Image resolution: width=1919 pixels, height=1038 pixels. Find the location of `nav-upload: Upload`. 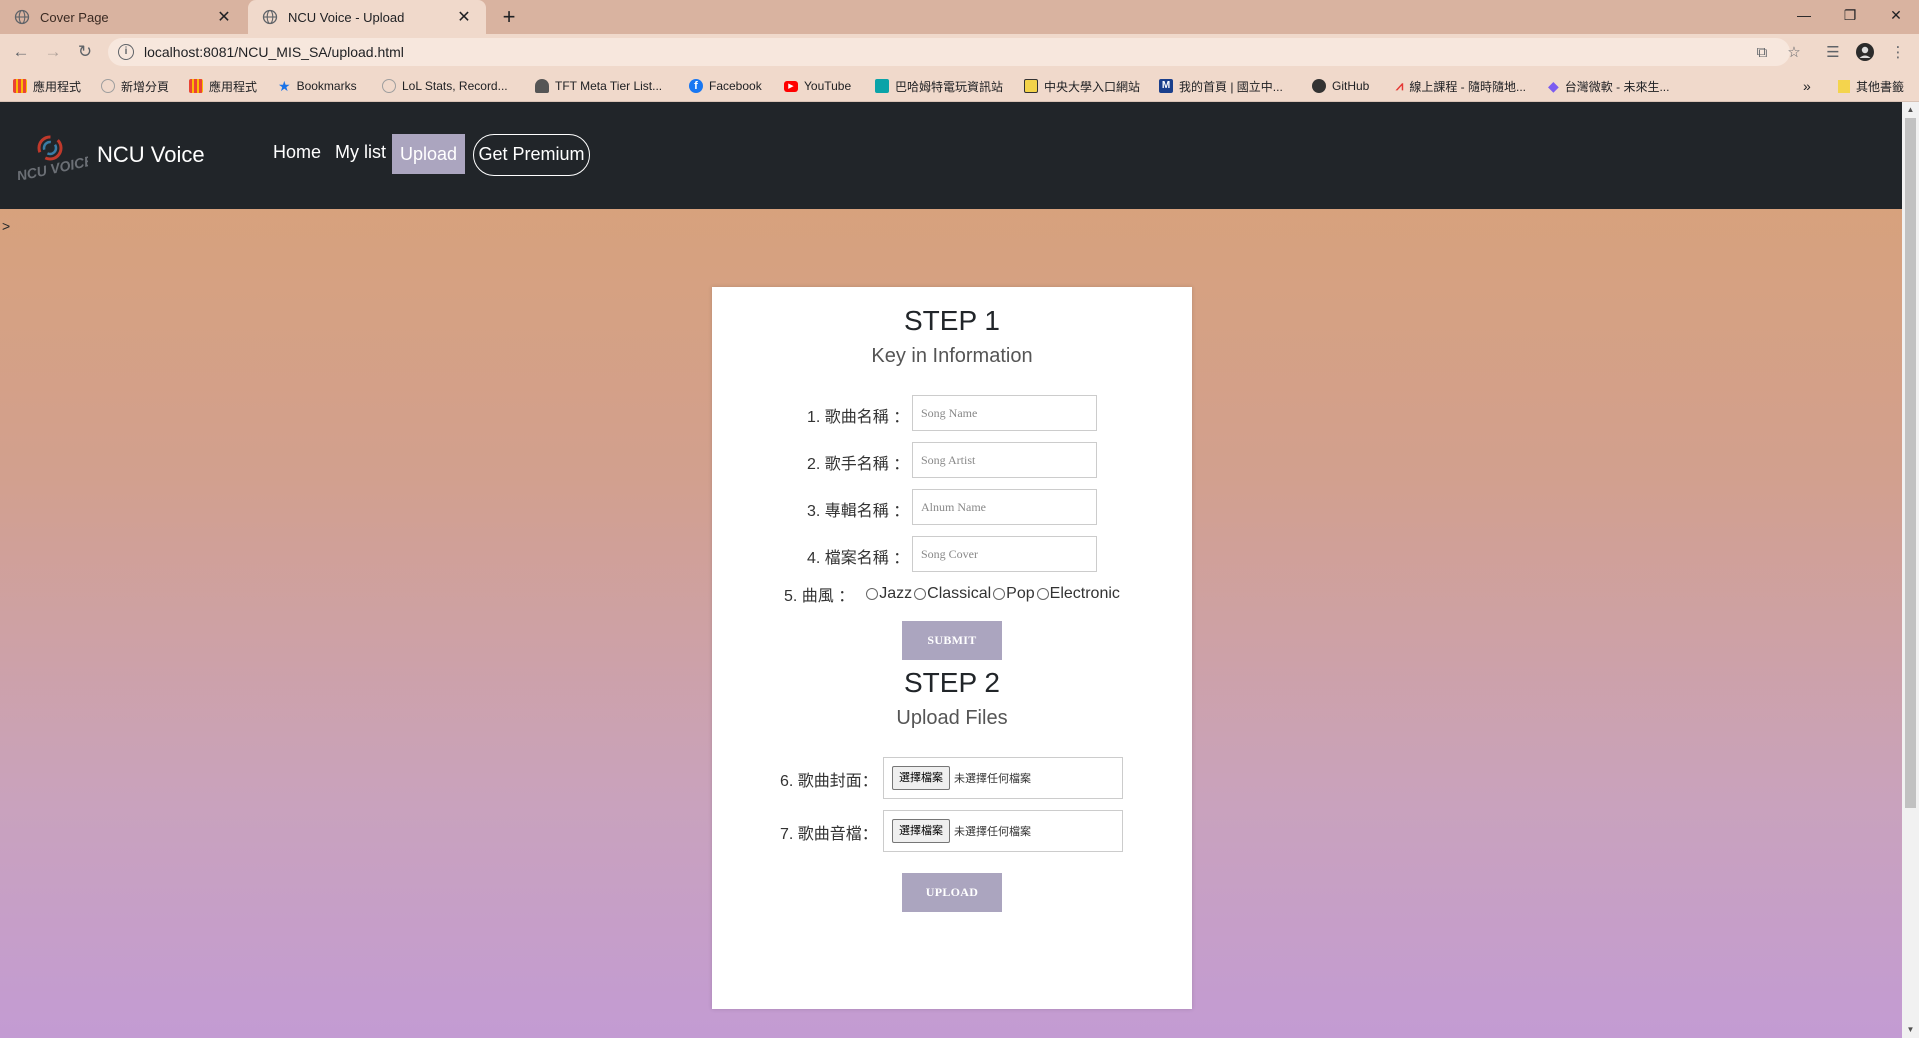

nav-upload: Upload is located at coordinates (429, 154).